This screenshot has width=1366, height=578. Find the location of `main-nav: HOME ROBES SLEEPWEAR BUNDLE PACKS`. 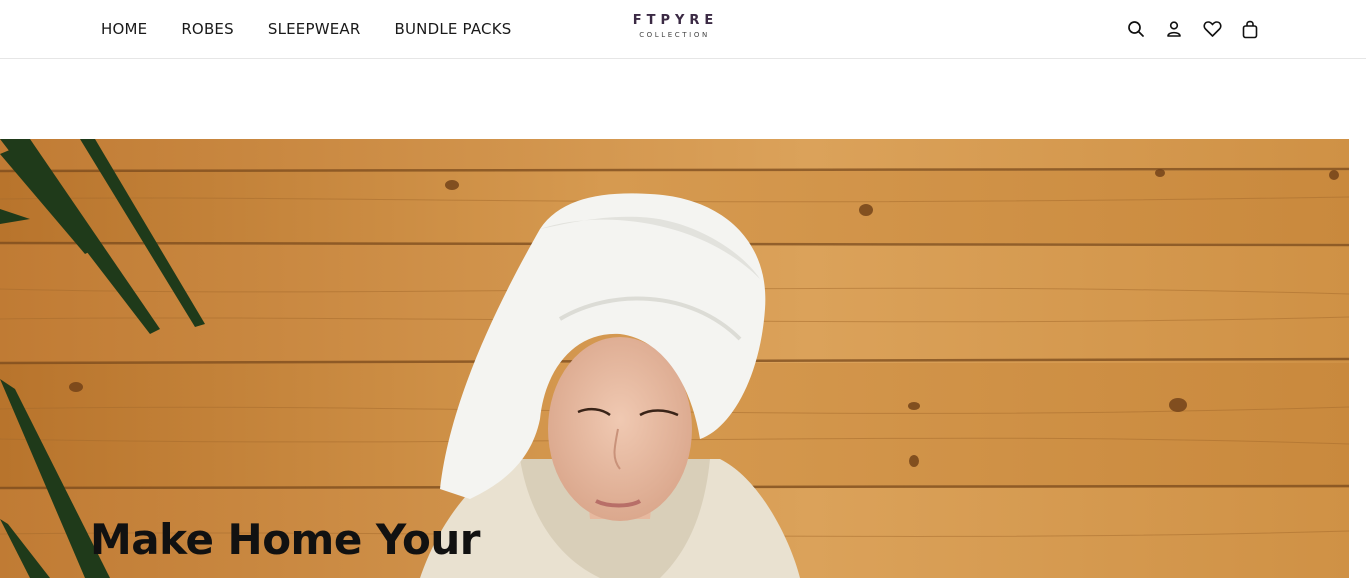

main-nav: HOME ROBES SLEEPWEAR BUNDLE PACKS is located at coordinates (323, 29).